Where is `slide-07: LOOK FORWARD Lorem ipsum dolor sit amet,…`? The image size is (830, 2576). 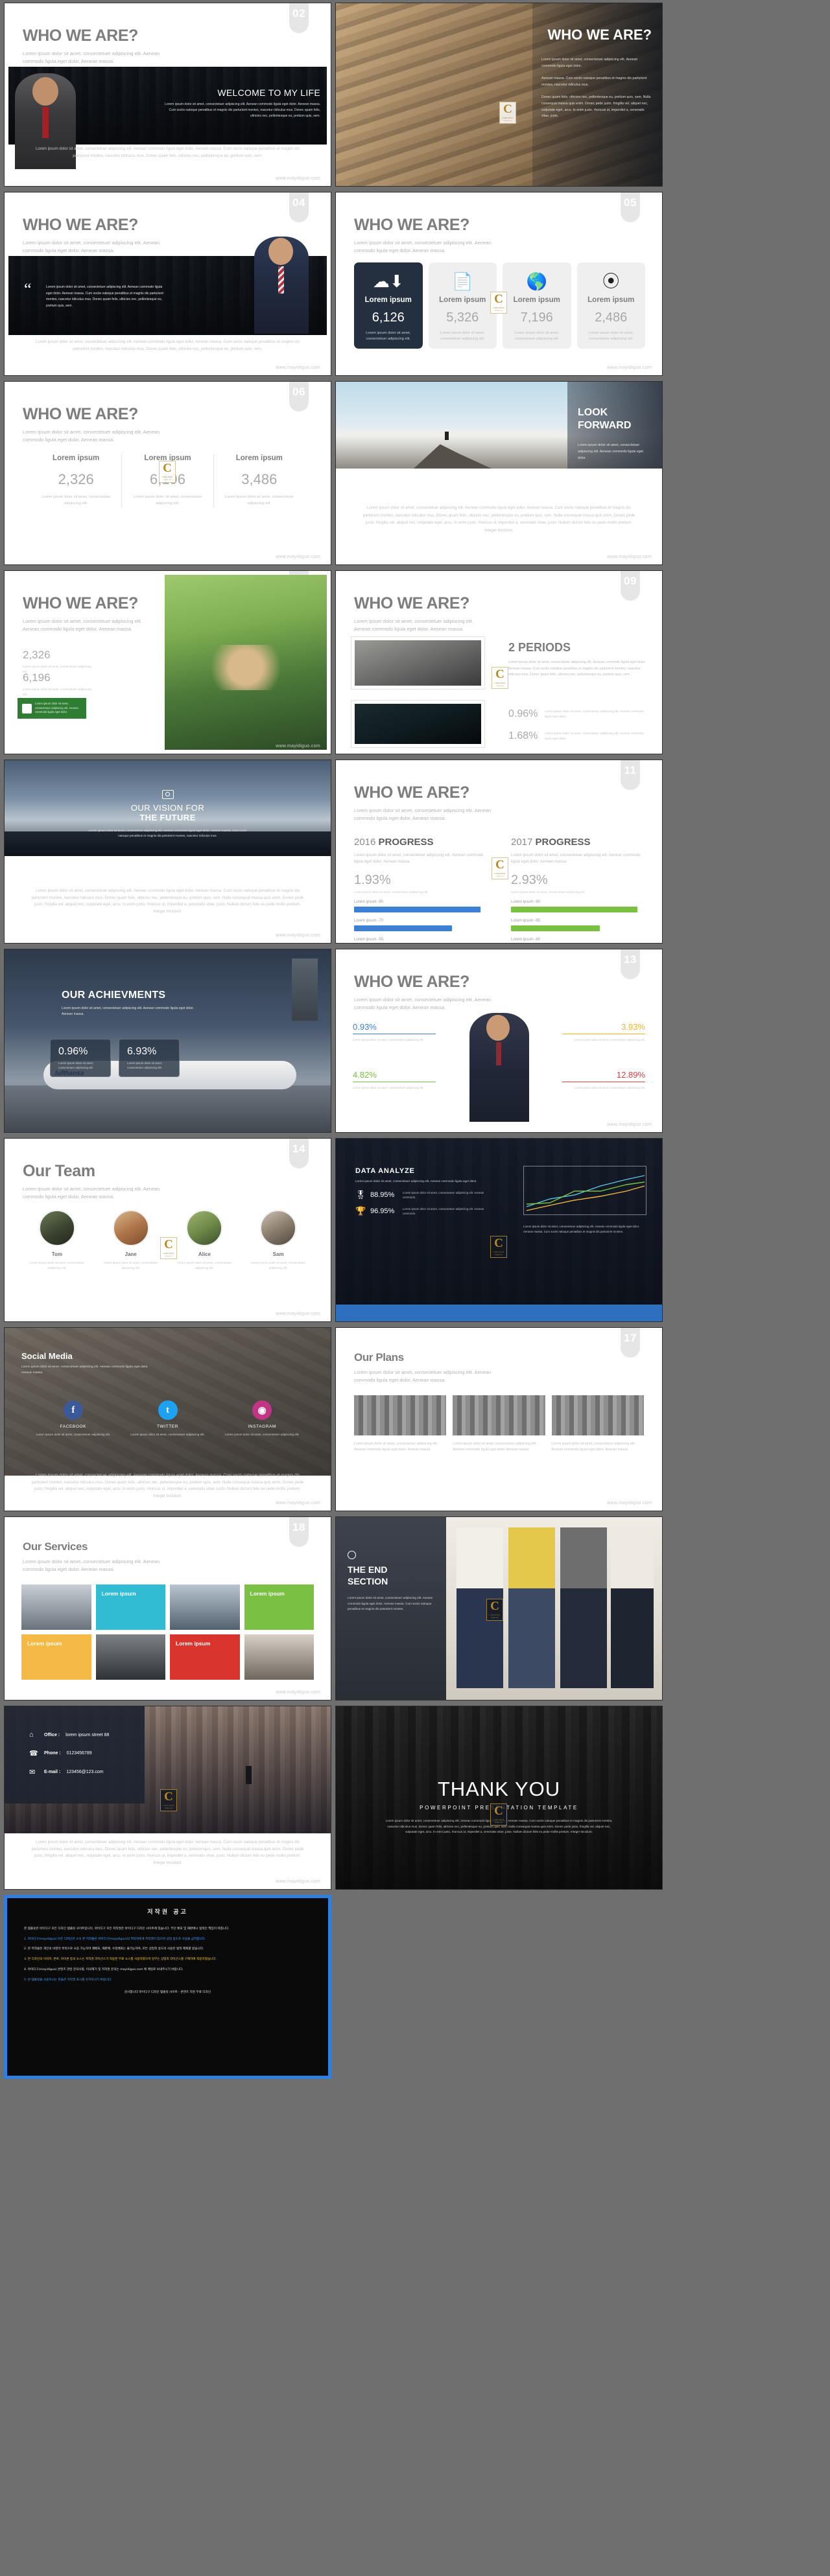 slide-07: LOOK FORWARD Lorem ipsum dolor sit amet,… is located at coordinates (499, 473).